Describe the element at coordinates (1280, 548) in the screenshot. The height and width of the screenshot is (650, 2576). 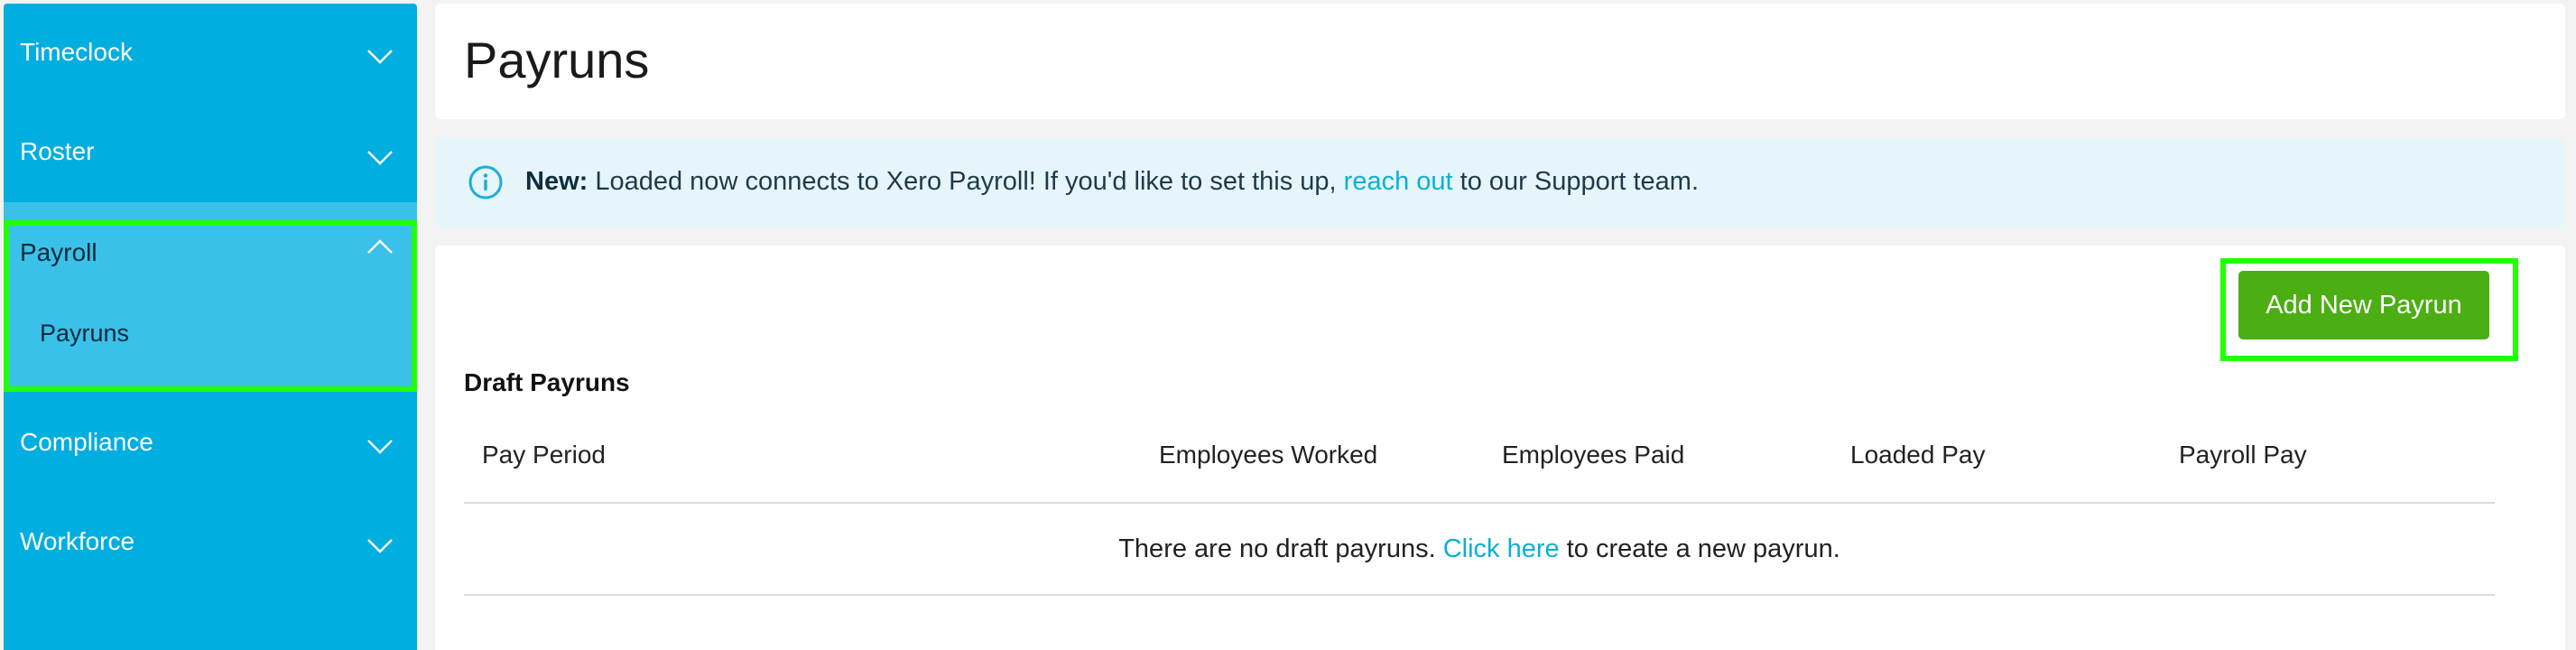
I see `empty-message: There are no draft payruns.` at that location.